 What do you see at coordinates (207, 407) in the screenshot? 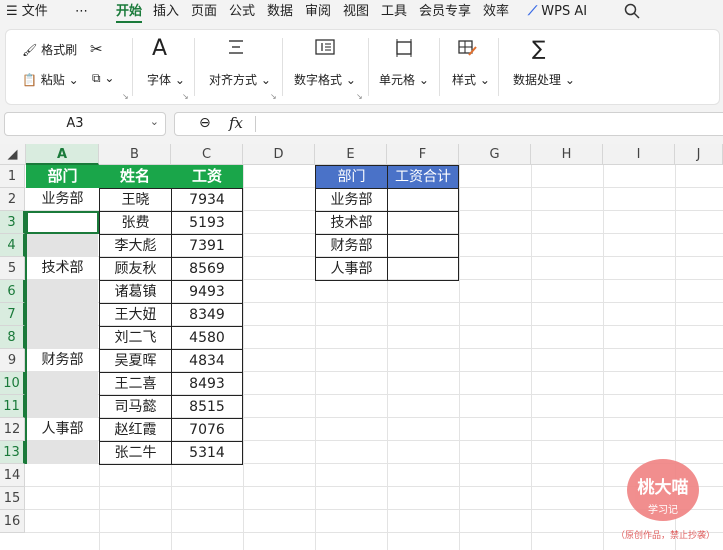
I see `salary-cell: 8515` at bounding box center [207, 407].